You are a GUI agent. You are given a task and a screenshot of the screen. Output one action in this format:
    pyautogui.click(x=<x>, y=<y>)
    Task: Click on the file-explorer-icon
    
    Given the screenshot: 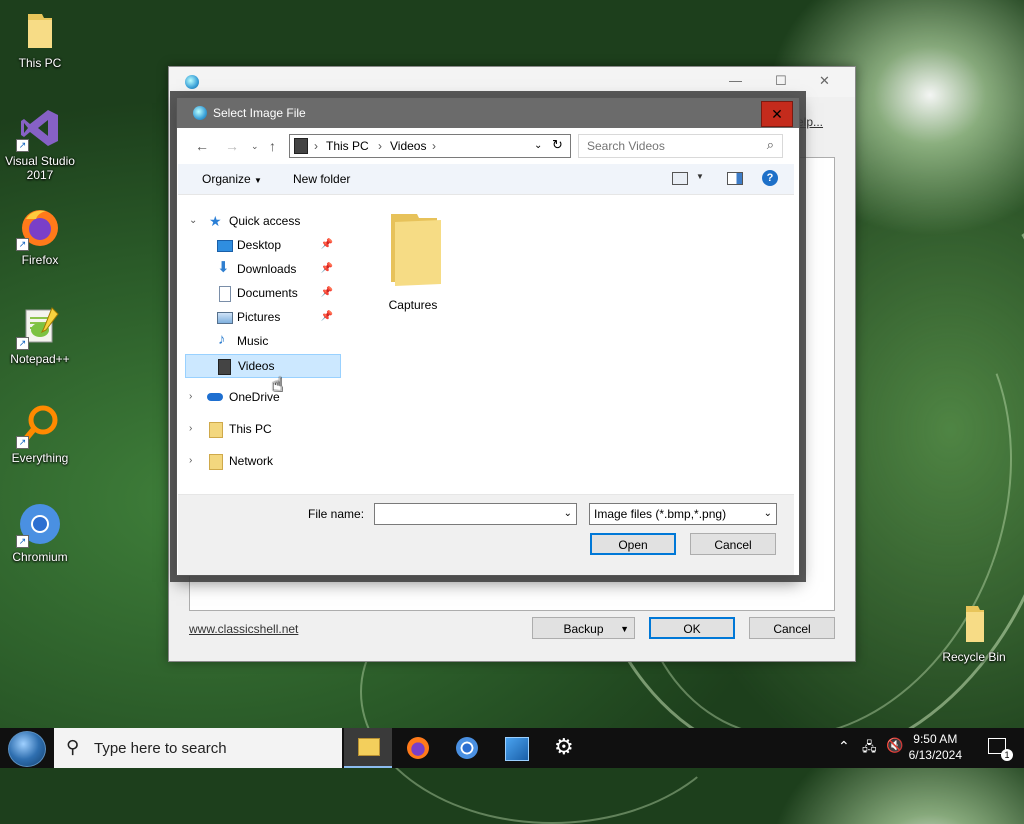 What is the action you would take?
    pyautogui.click(x=369, y=747)
    